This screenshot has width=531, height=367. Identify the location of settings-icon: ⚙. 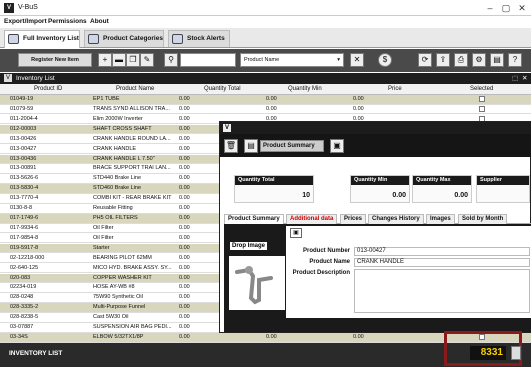
(479, 60).